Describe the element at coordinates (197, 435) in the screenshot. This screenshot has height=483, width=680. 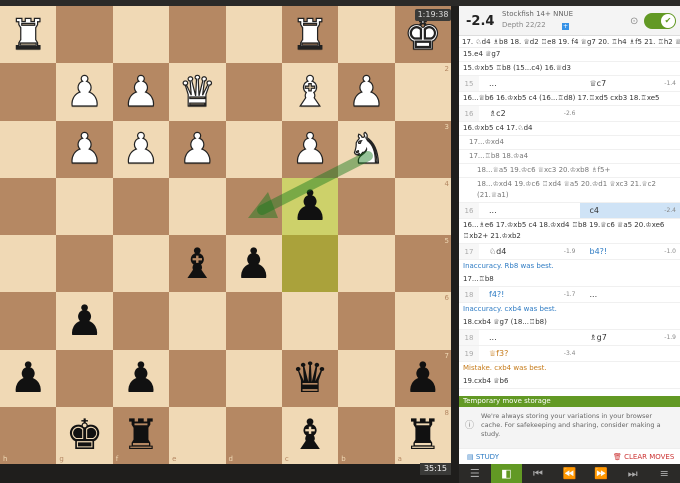
I see `board-square: e` at that location.